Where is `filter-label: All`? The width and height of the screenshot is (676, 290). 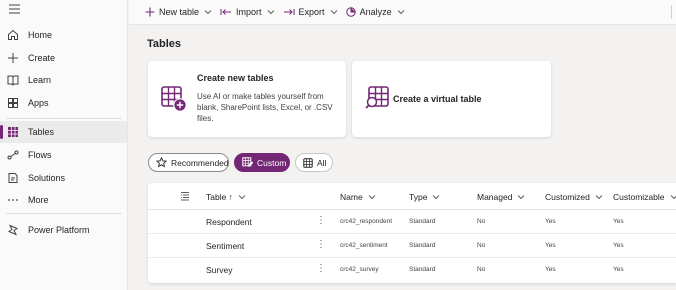
filter-label: All is located at coordinates (322, 162).